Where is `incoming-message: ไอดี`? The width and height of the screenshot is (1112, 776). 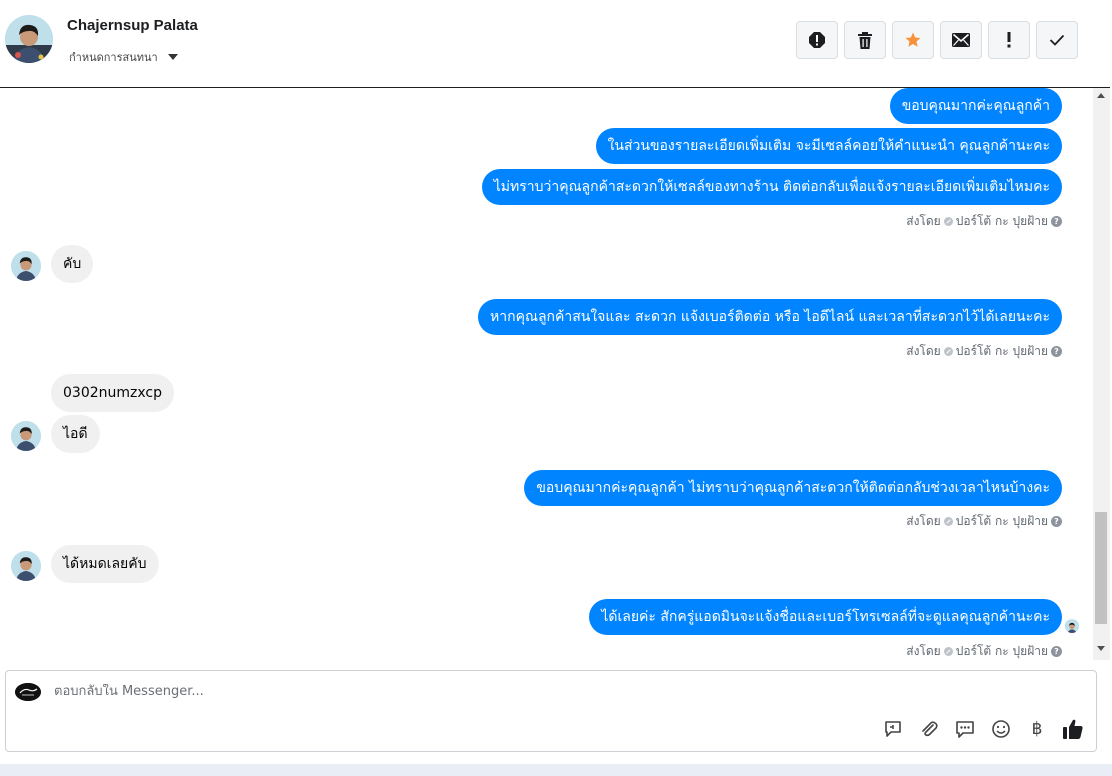
incoming-message: ไอดี is located at coordinates (75, 434).